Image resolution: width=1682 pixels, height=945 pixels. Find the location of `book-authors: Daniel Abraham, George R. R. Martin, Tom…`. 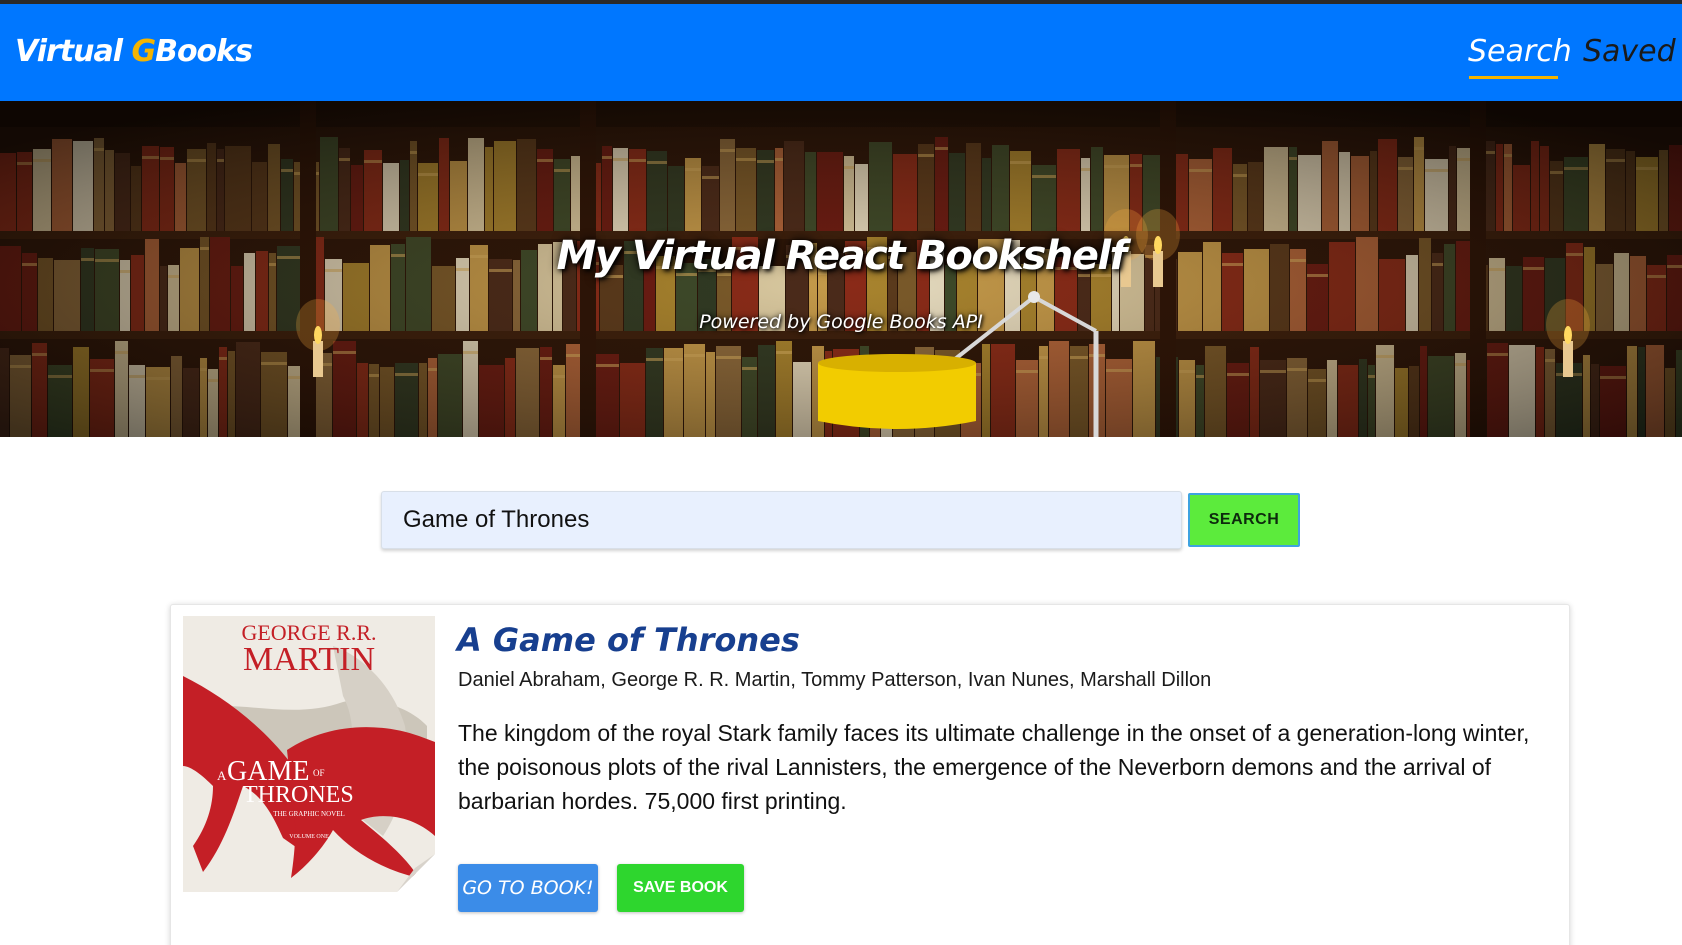

book-authors: Daniel Abraham, George R. R. Martin, Tom… is located at coordinates (835, 680).